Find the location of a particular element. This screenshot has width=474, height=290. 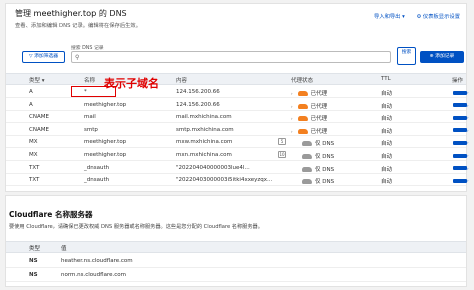

table-row: CNAME mail mail.mxhichina.com › 已代理 自动 › is located at coordinates (237, 117).